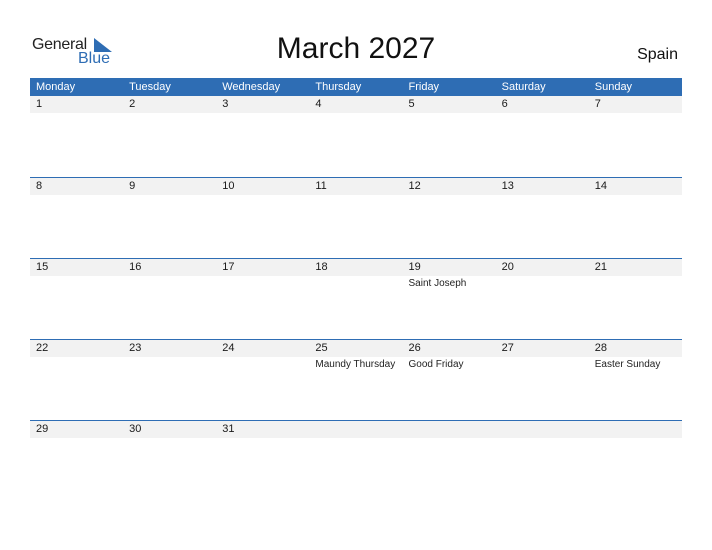 The width and height of the screenshot is (712, 550). I want to click on day-number: 22, so click(42, 348).